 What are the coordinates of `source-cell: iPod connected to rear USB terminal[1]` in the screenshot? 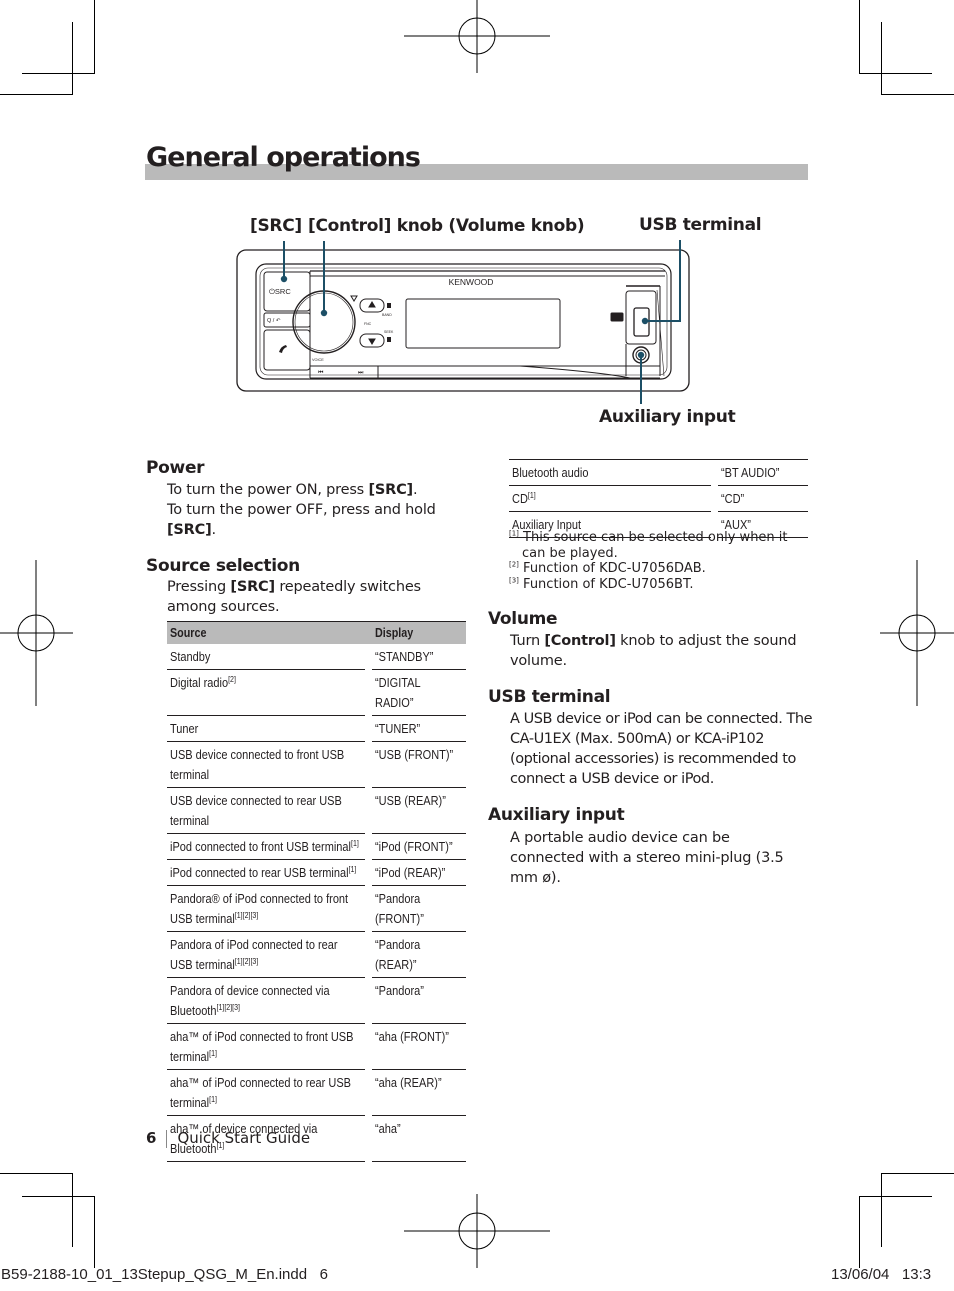 It's located at (266, 873).